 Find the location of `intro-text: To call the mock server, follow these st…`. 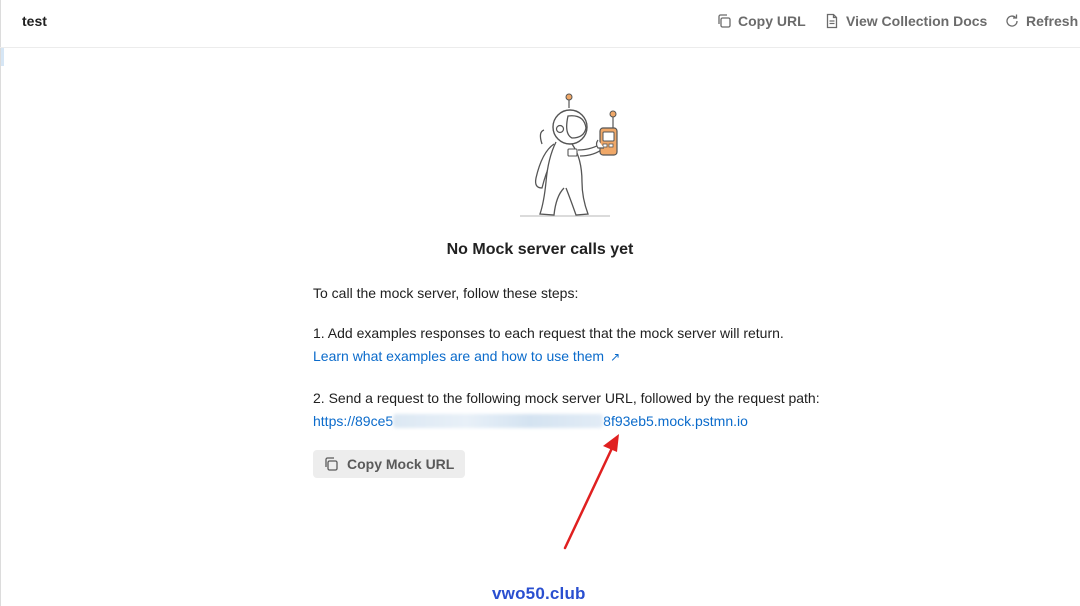

intro-text: To call the mock server, follow these st… is located at coordinates (446, 293).